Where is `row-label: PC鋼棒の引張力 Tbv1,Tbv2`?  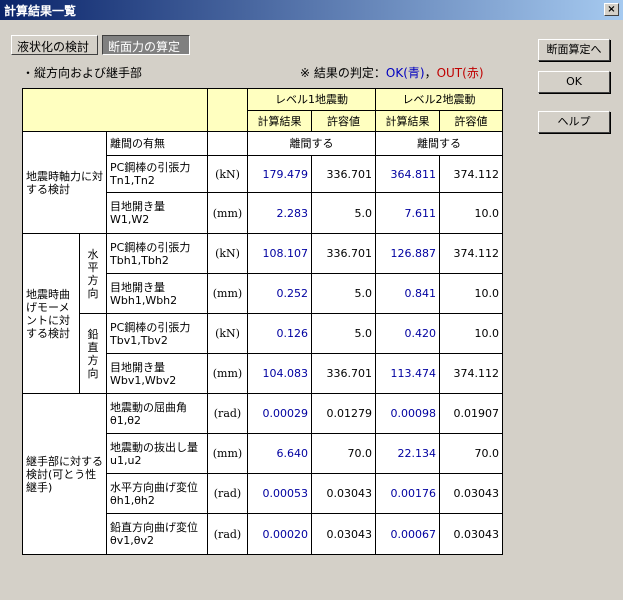 row-label: PC鋼棒の引張力 Tbv1,Tbv2 is located at coordinates (157, 333).